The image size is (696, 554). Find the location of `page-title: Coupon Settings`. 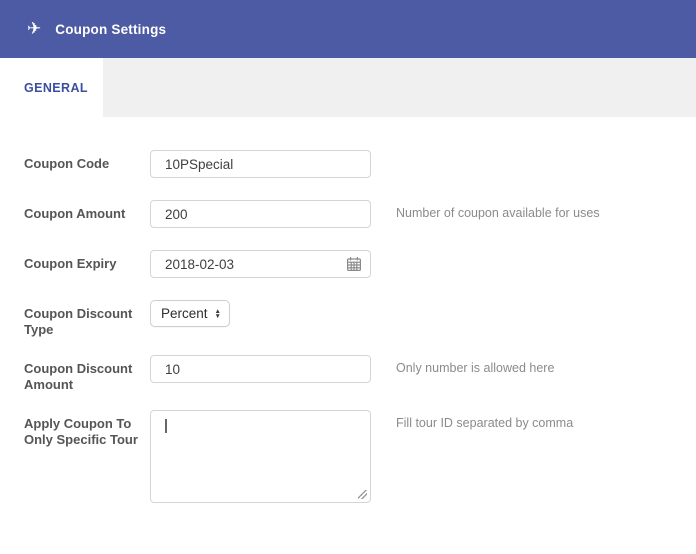

page-title: Coupon Settings is located at coordinates (111, 29).